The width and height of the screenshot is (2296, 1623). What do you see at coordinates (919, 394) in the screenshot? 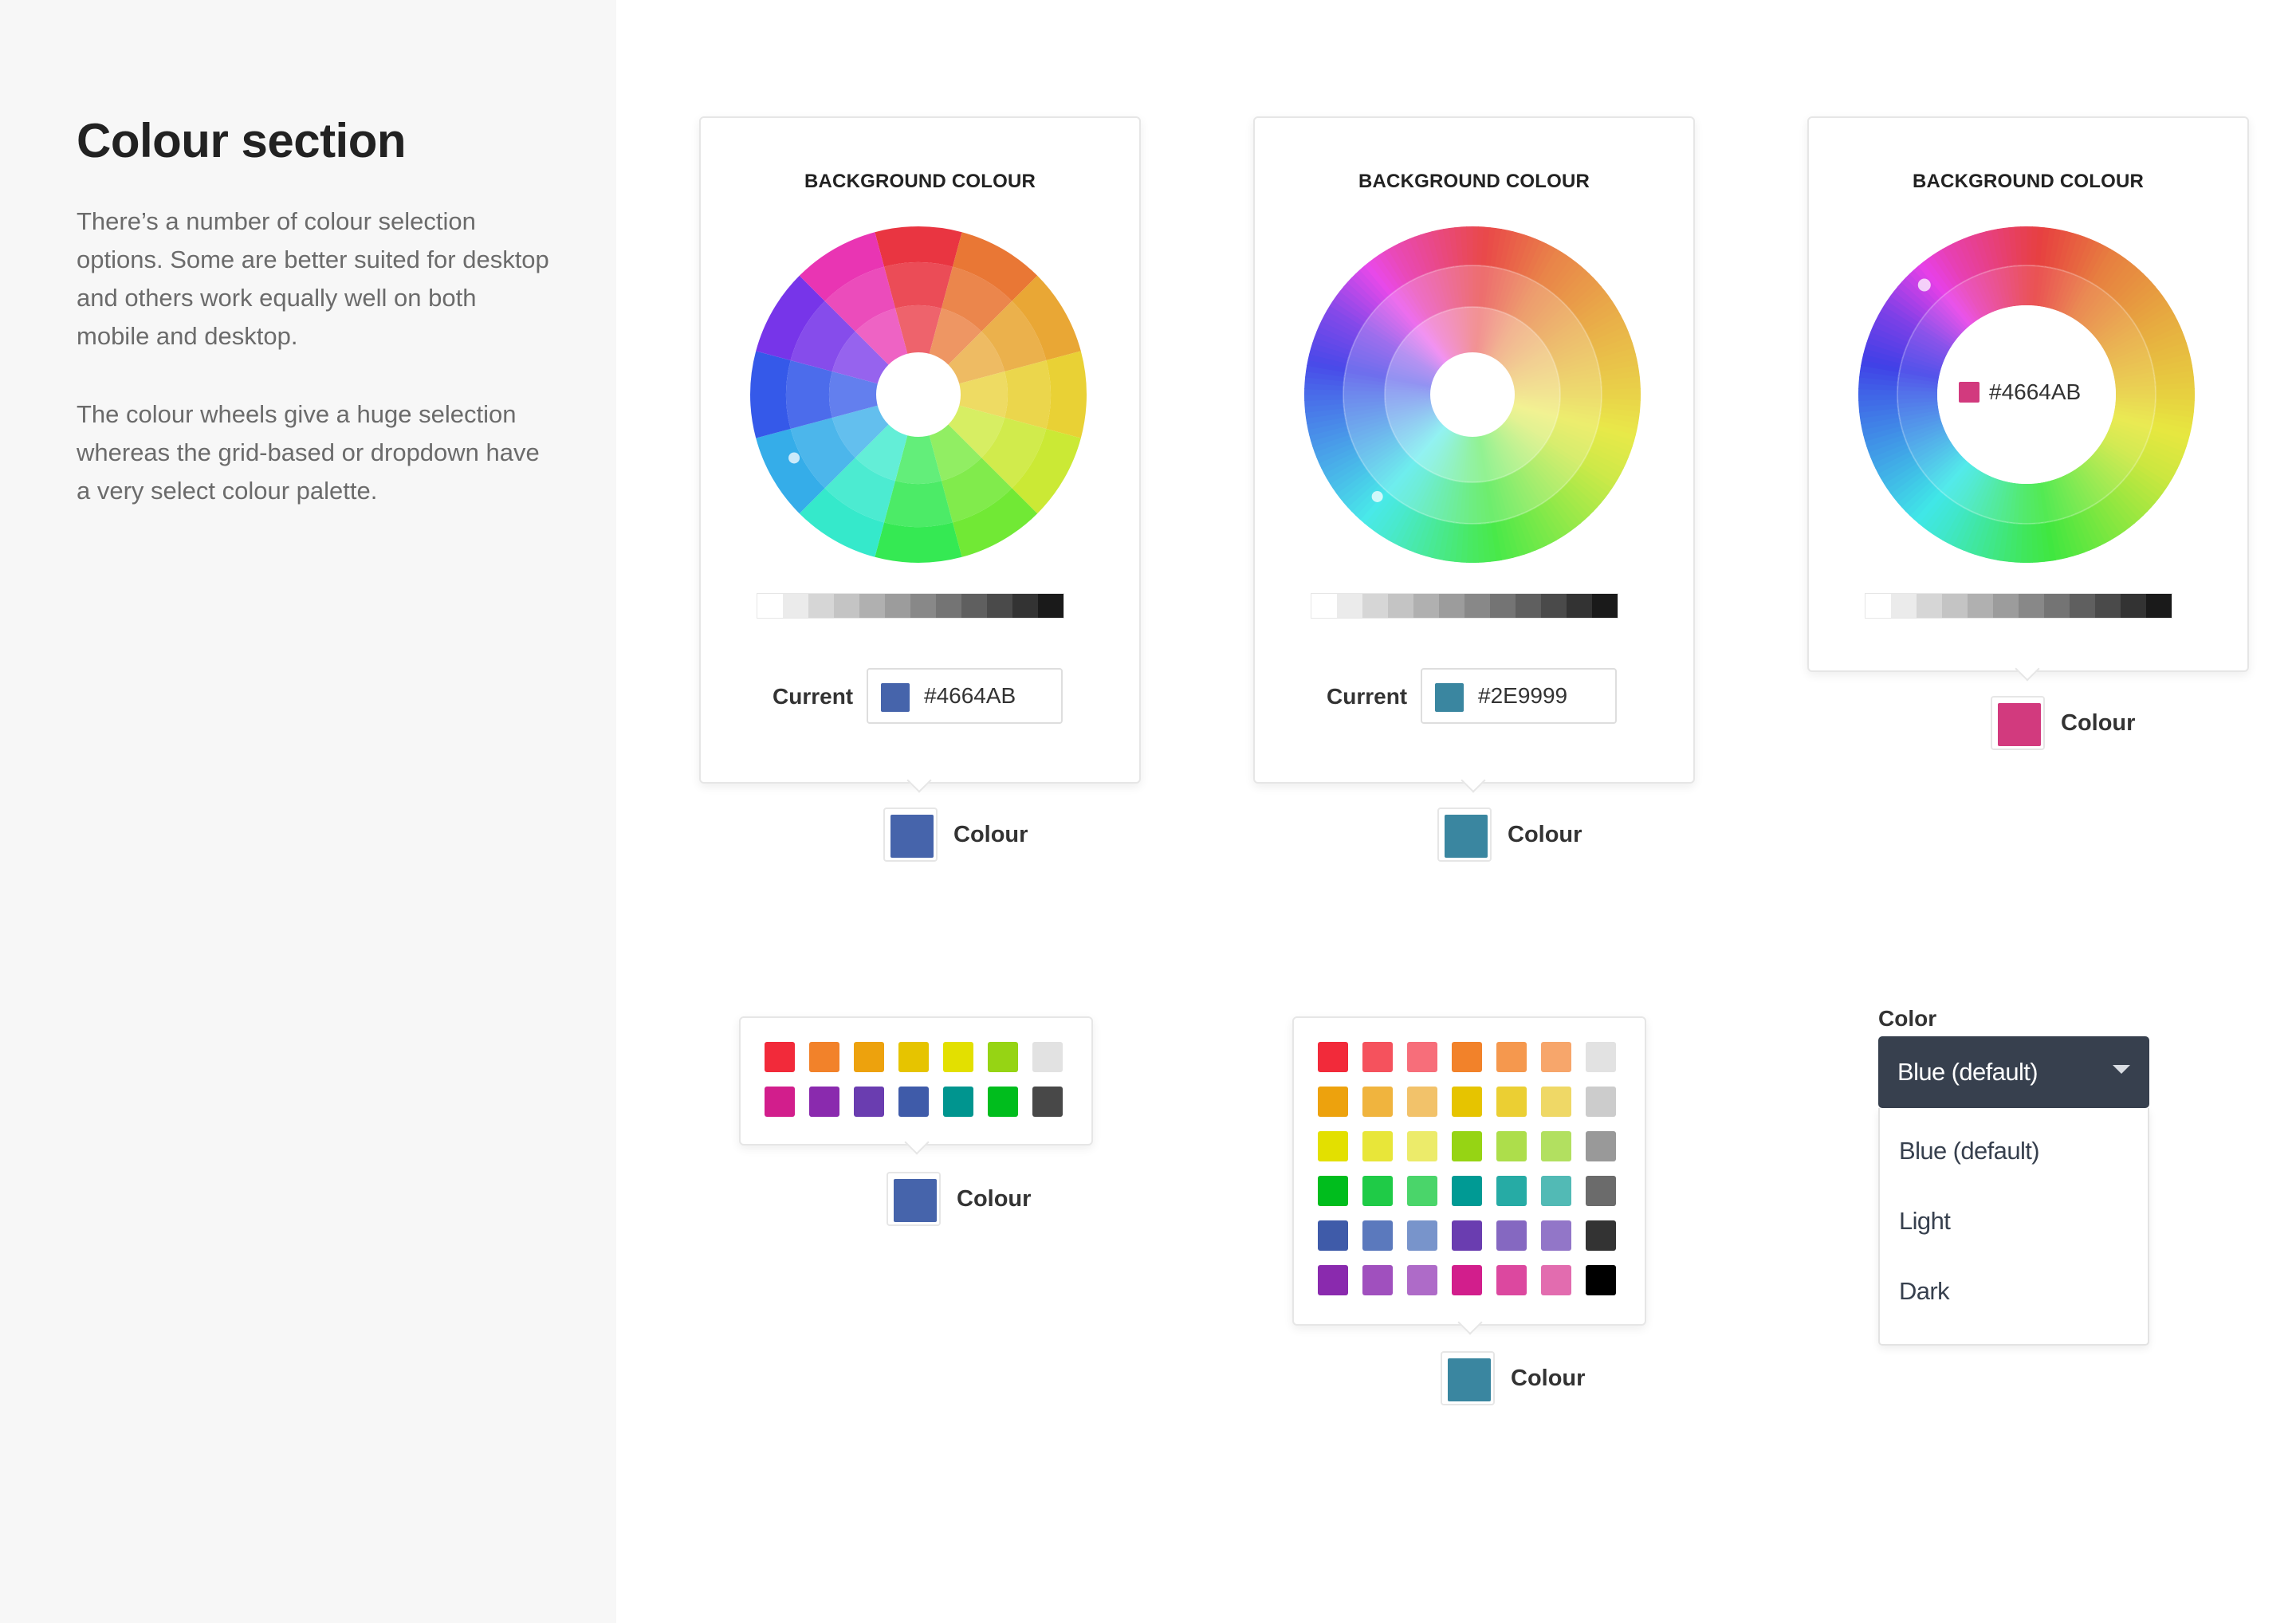
I see `segmented-colour-wheel` at bounding box center [919, 394].